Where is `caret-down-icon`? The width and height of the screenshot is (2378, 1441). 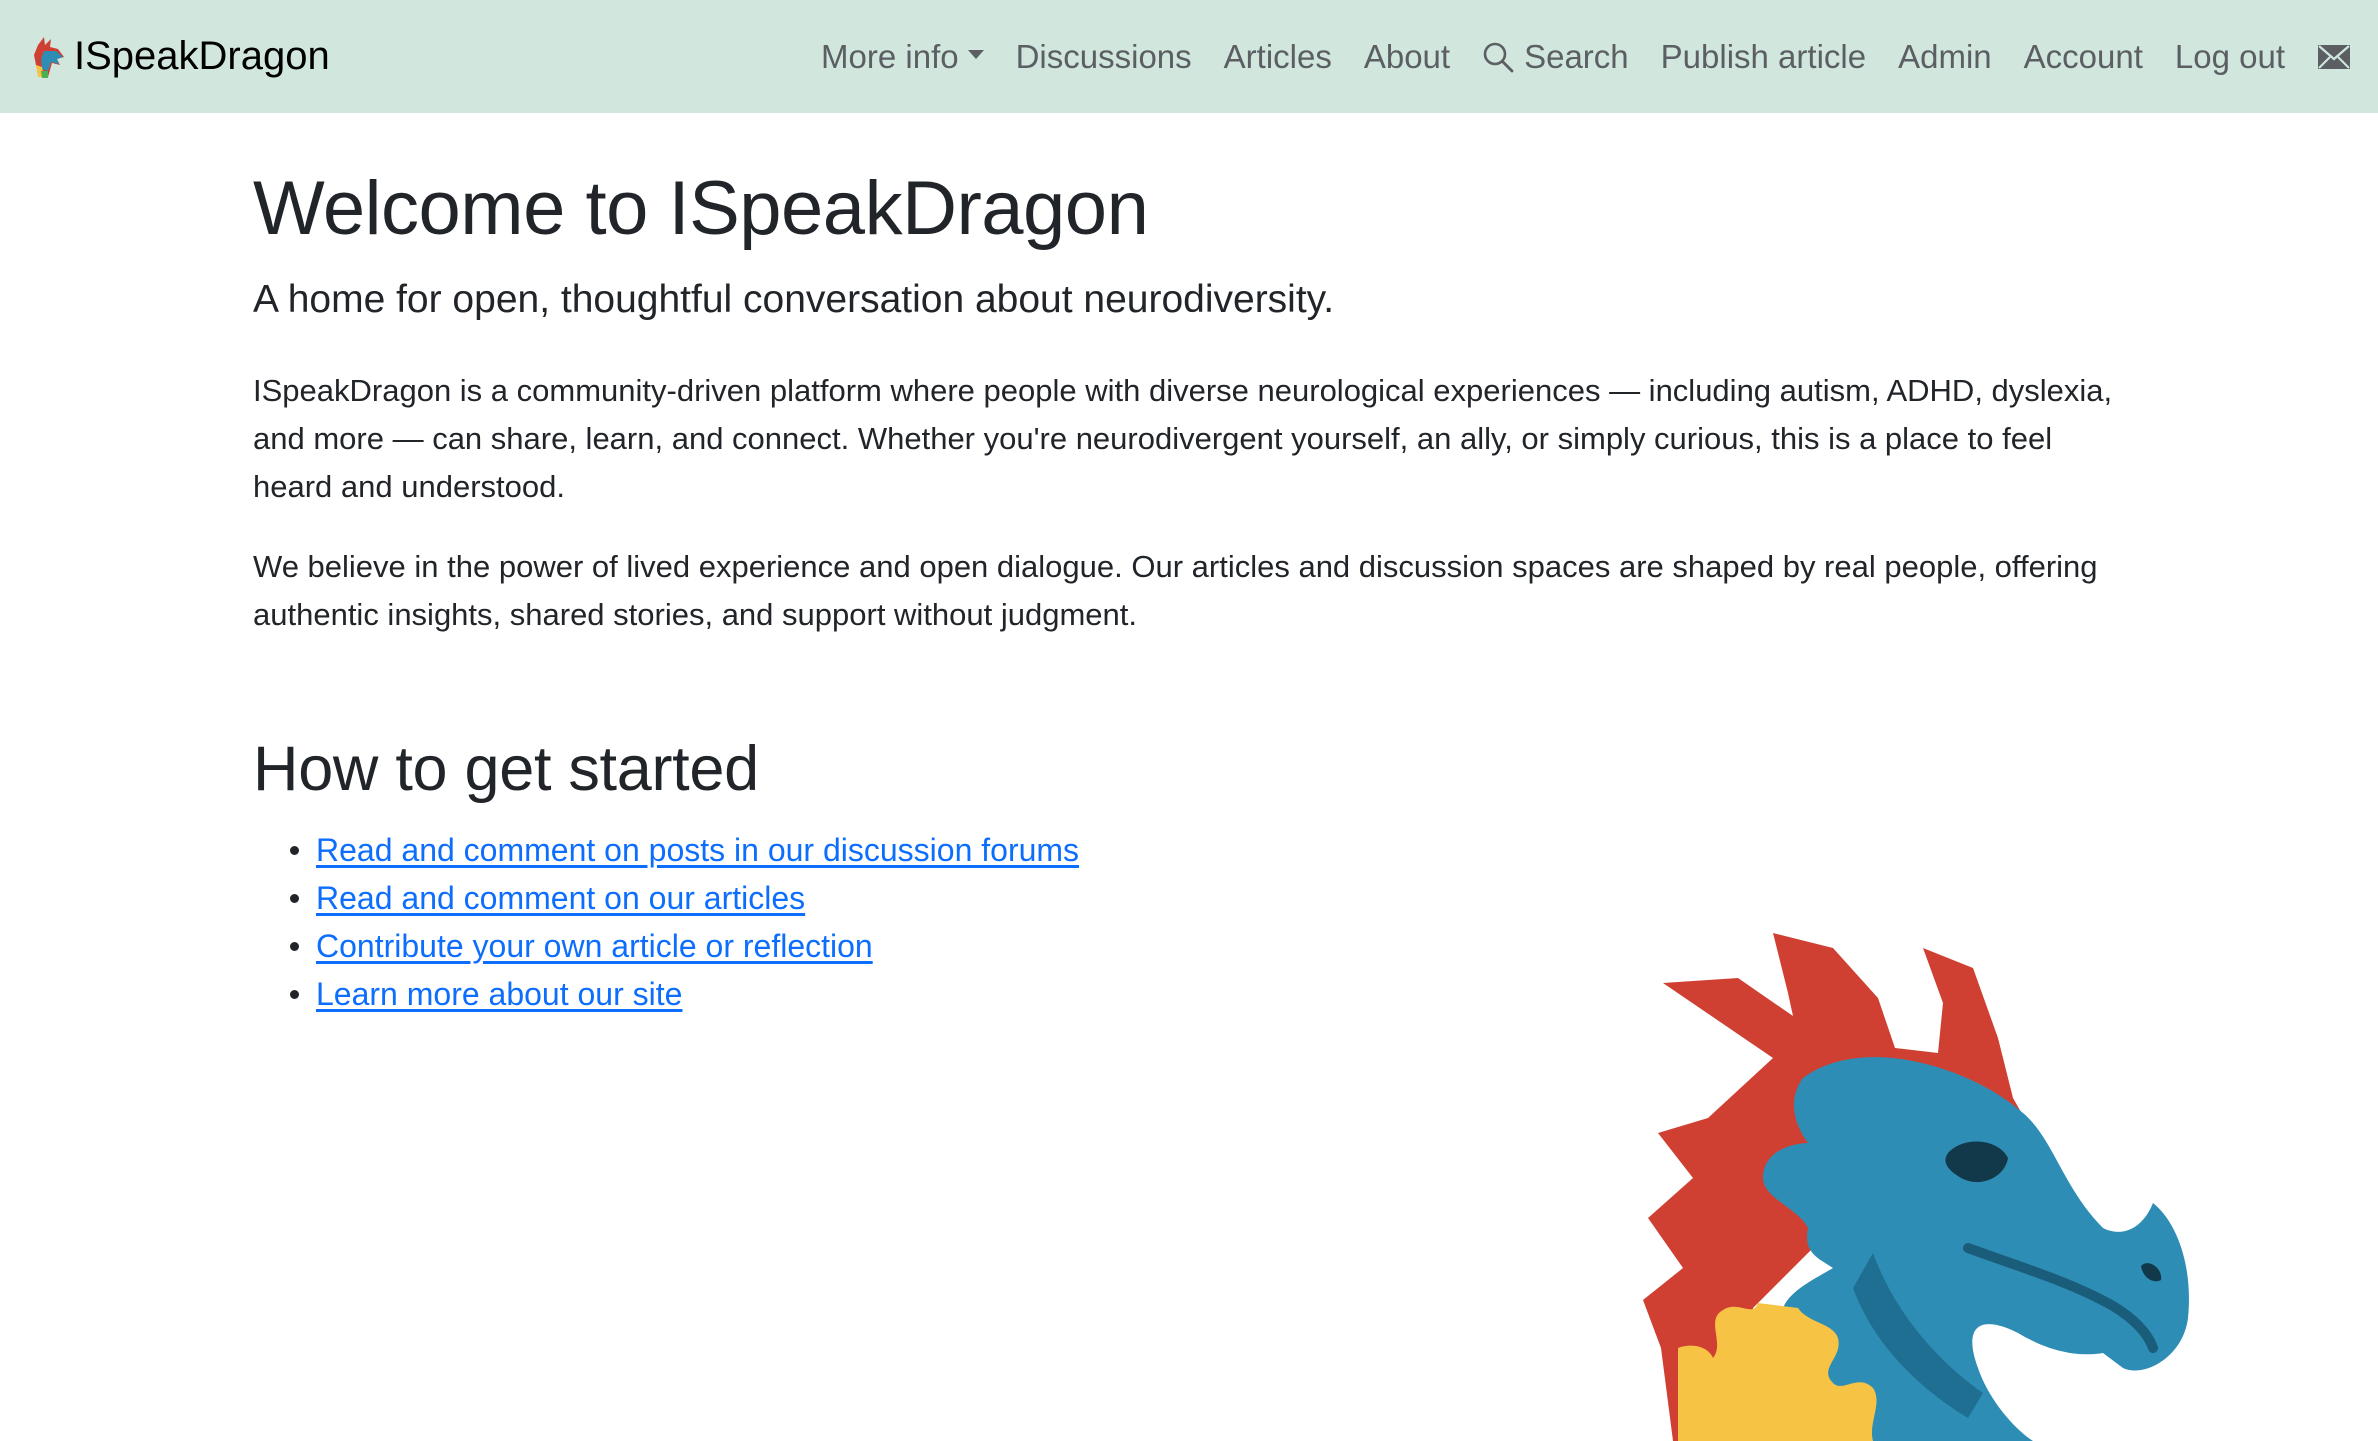
caret-down-icon is located at coordinates (975, 54).